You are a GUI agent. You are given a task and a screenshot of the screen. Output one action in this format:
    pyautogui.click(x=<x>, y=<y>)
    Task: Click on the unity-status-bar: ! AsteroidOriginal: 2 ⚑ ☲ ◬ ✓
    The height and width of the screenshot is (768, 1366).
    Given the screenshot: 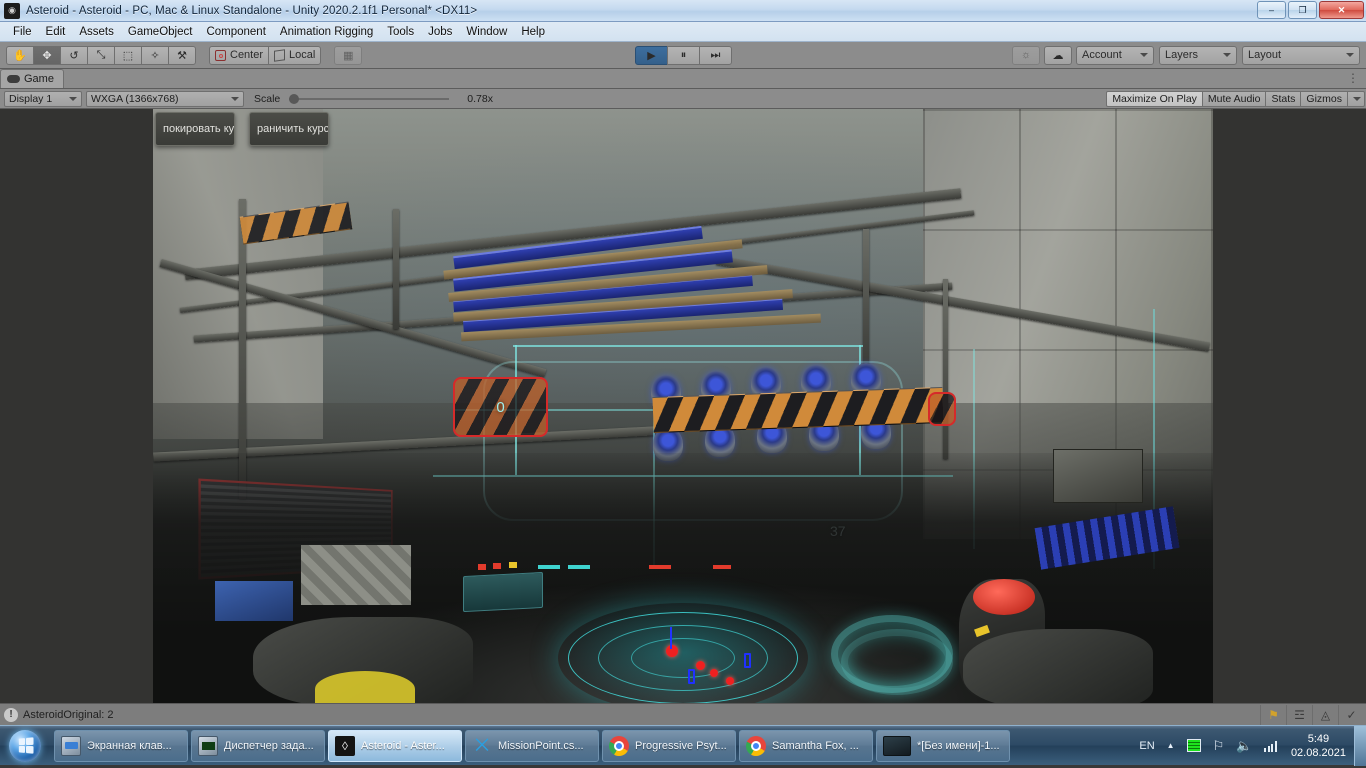 What is the action you would take?
    pyautogui.click(x=683, y=714)
    